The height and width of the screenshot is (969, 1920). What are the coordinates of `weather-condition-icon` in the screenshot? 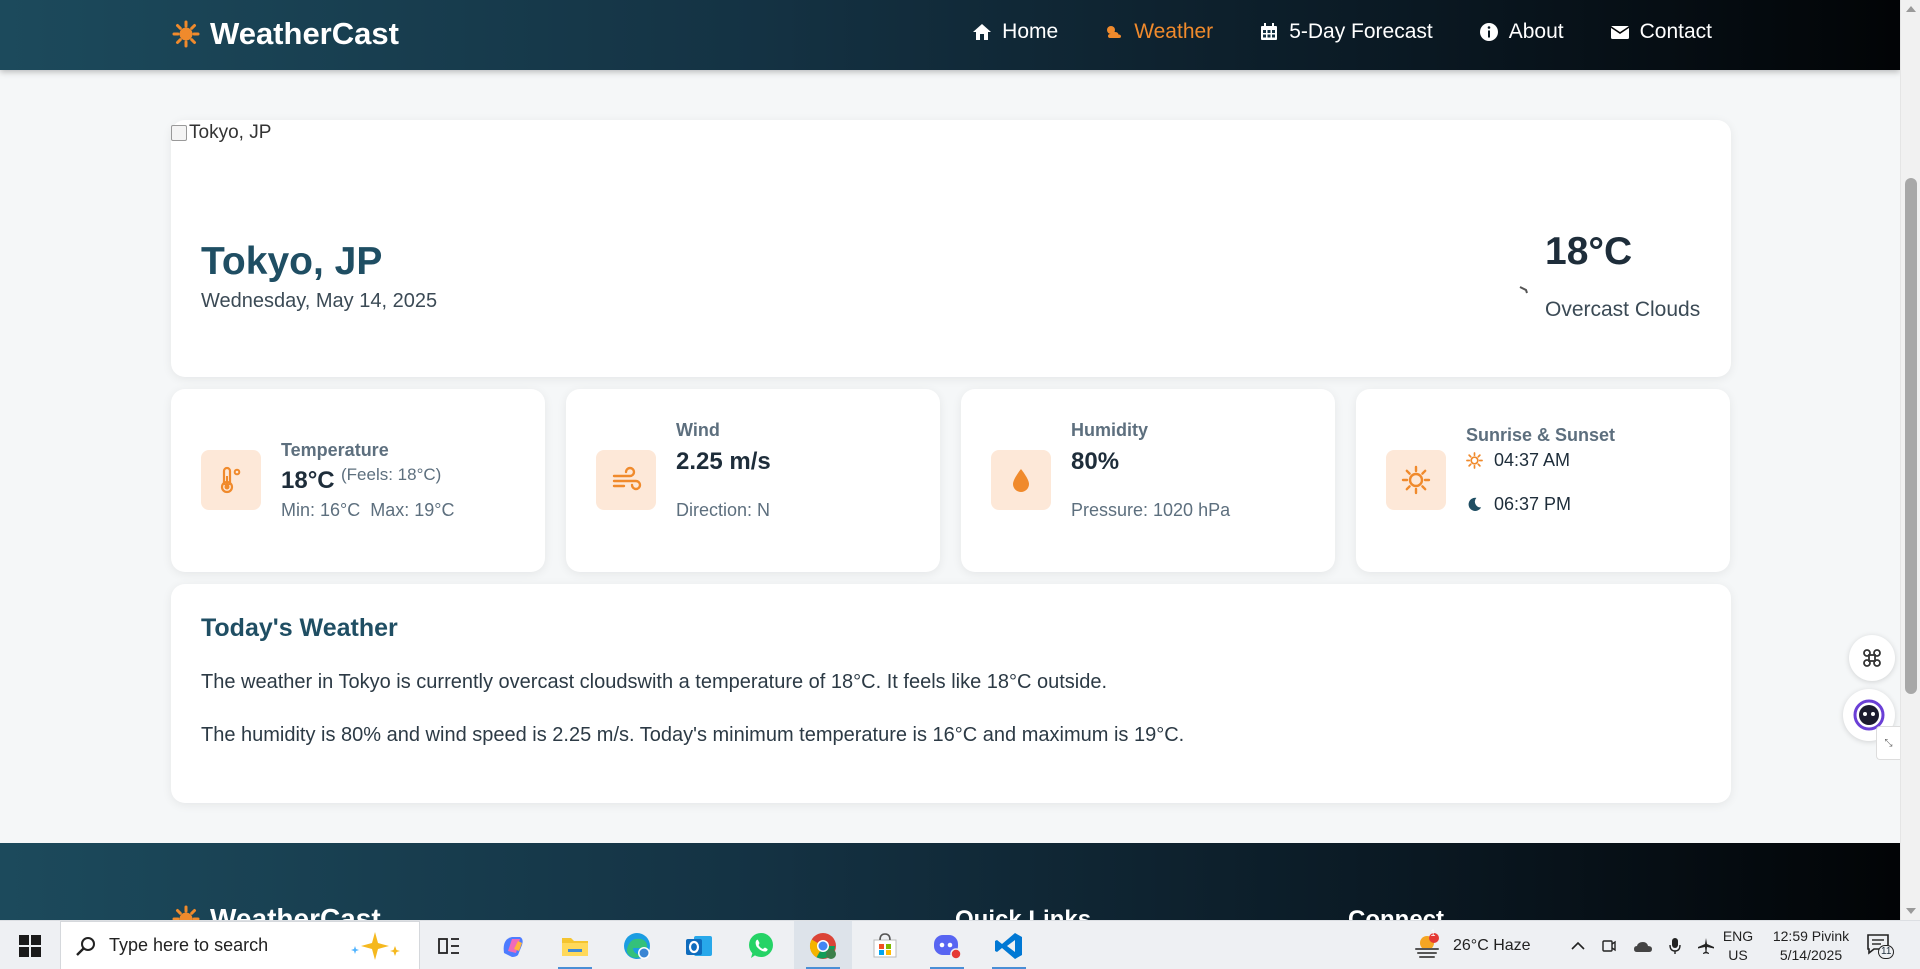 It's located at (1523, 290).